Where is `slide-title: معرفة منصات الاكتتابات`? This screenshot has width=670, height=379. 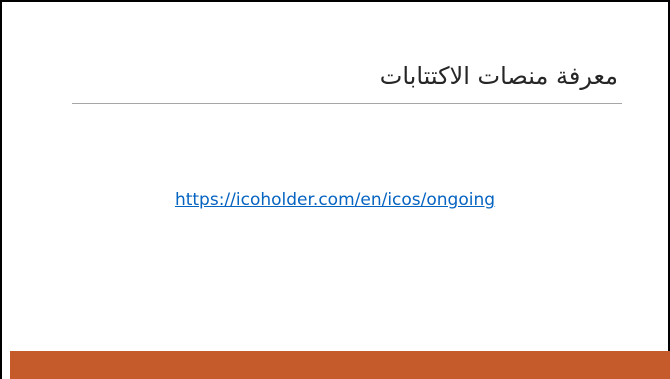 slide-title: معرفة منصات الاكتتابات is located at coordinates (498, 76).